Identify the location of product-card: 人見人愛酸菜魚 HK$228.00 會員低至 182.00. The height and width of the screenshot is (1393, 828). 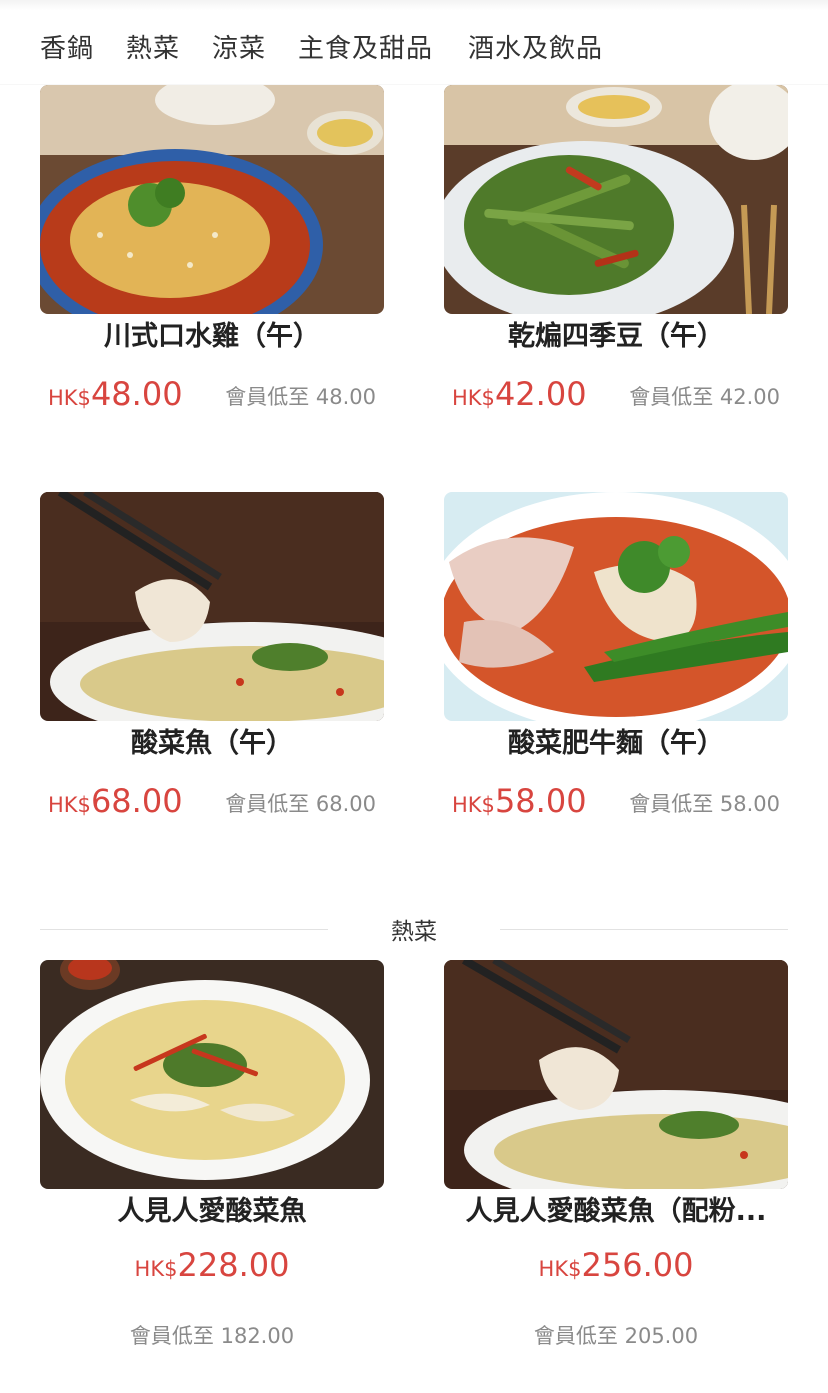
(212, 1160).